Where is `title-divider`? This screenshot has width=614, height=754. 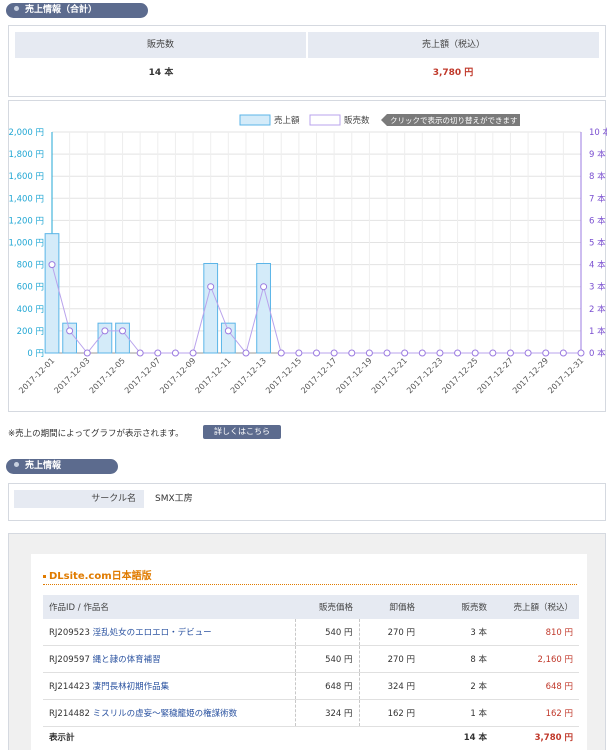
title-divider is located at coordinates (310, 584).